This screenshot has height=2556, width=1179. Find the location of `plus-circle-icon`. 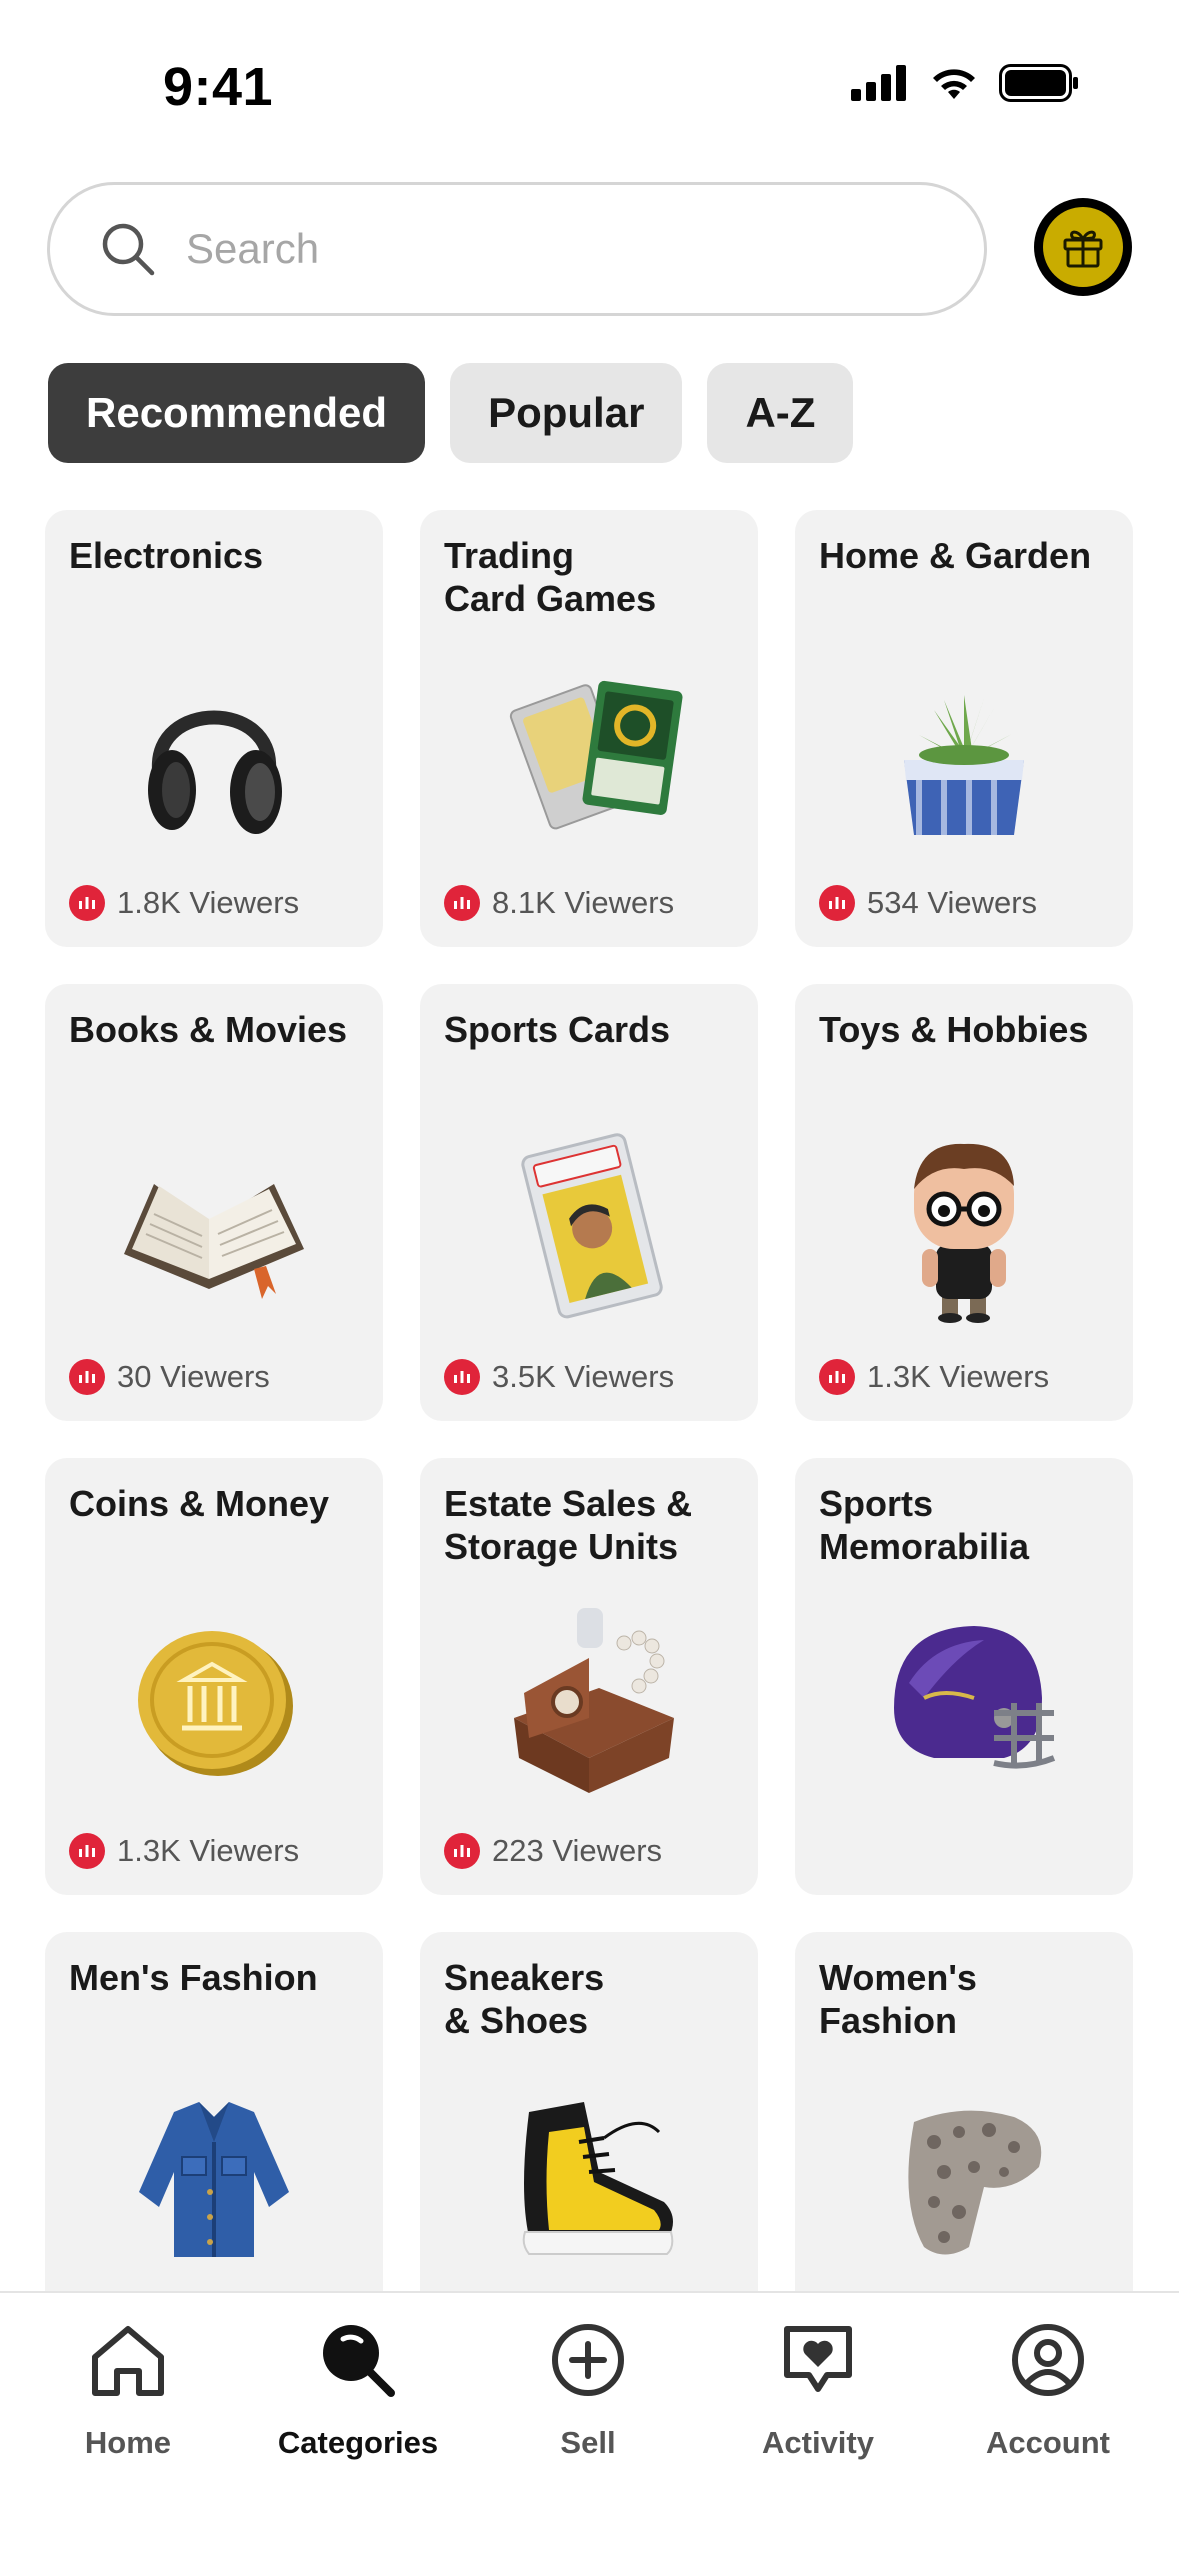

plus-circle-icon is located at coordinates (588, 2360).